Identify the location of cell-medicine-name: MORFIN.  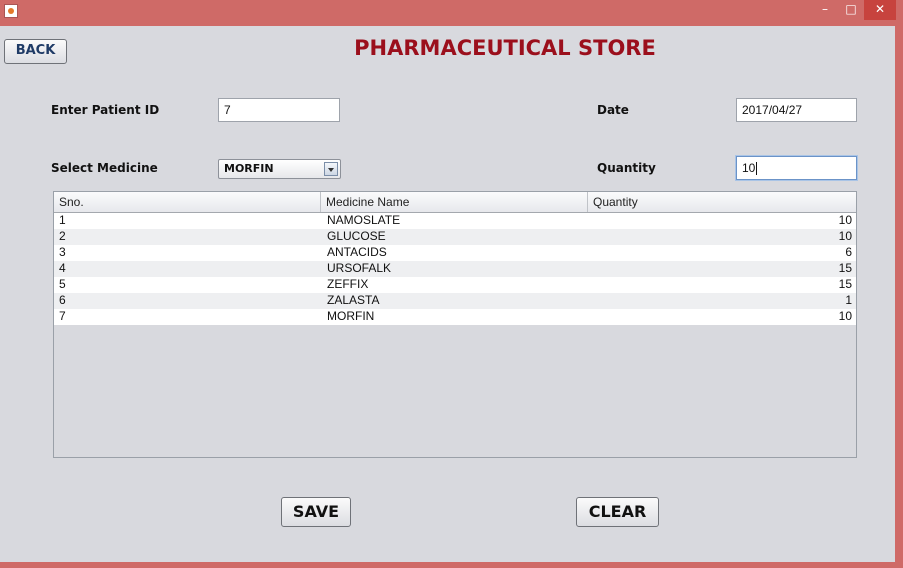
(351, 316).